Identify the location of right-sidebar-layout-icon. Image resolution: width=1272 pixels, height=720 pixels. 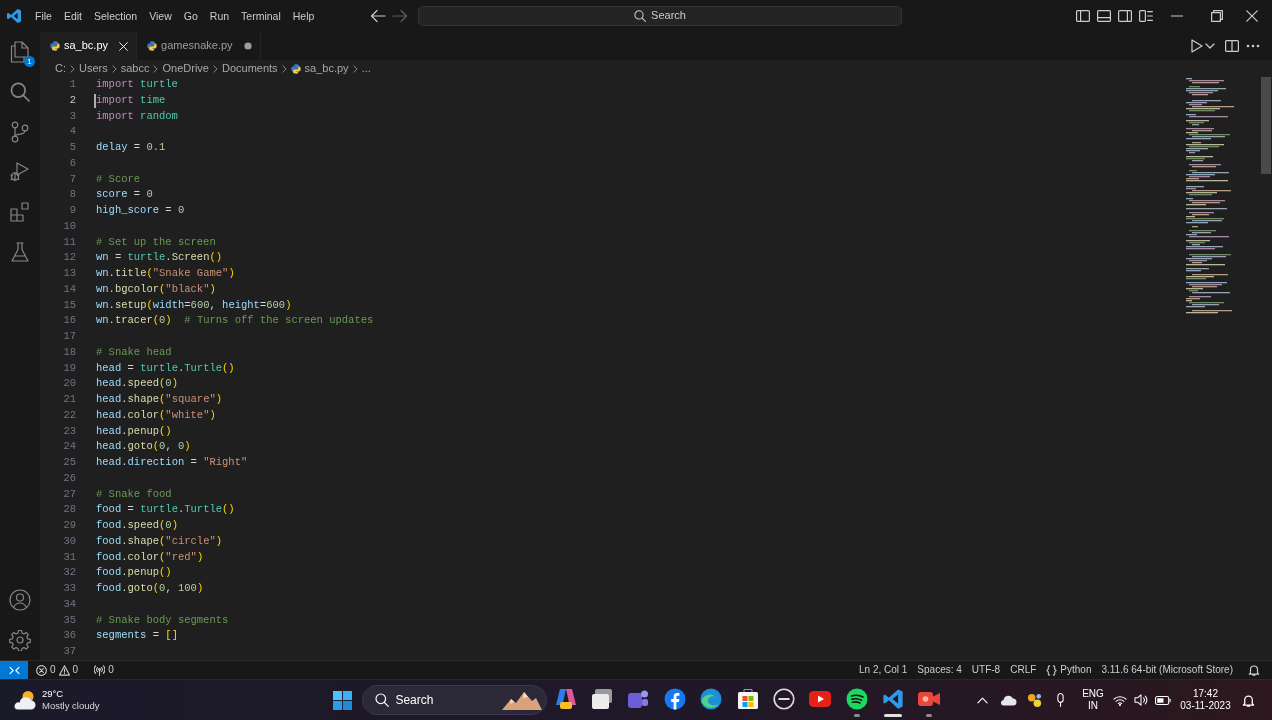
(1125, 16).